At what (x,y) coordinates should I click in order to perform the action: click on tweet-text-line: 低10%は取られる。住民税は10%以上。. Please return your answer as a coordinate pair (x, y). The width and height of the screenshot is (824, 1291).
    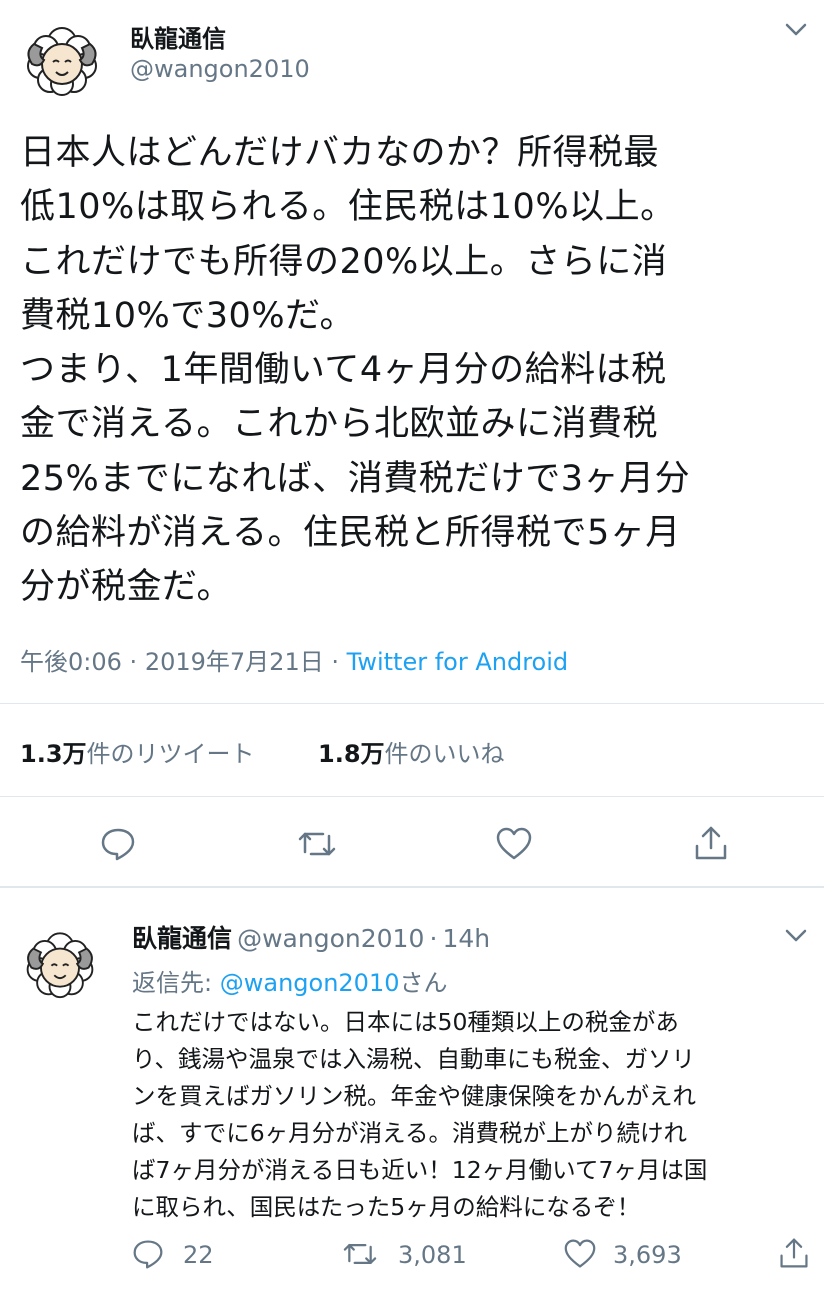
    Looking at the image, I should click on (348, 207).